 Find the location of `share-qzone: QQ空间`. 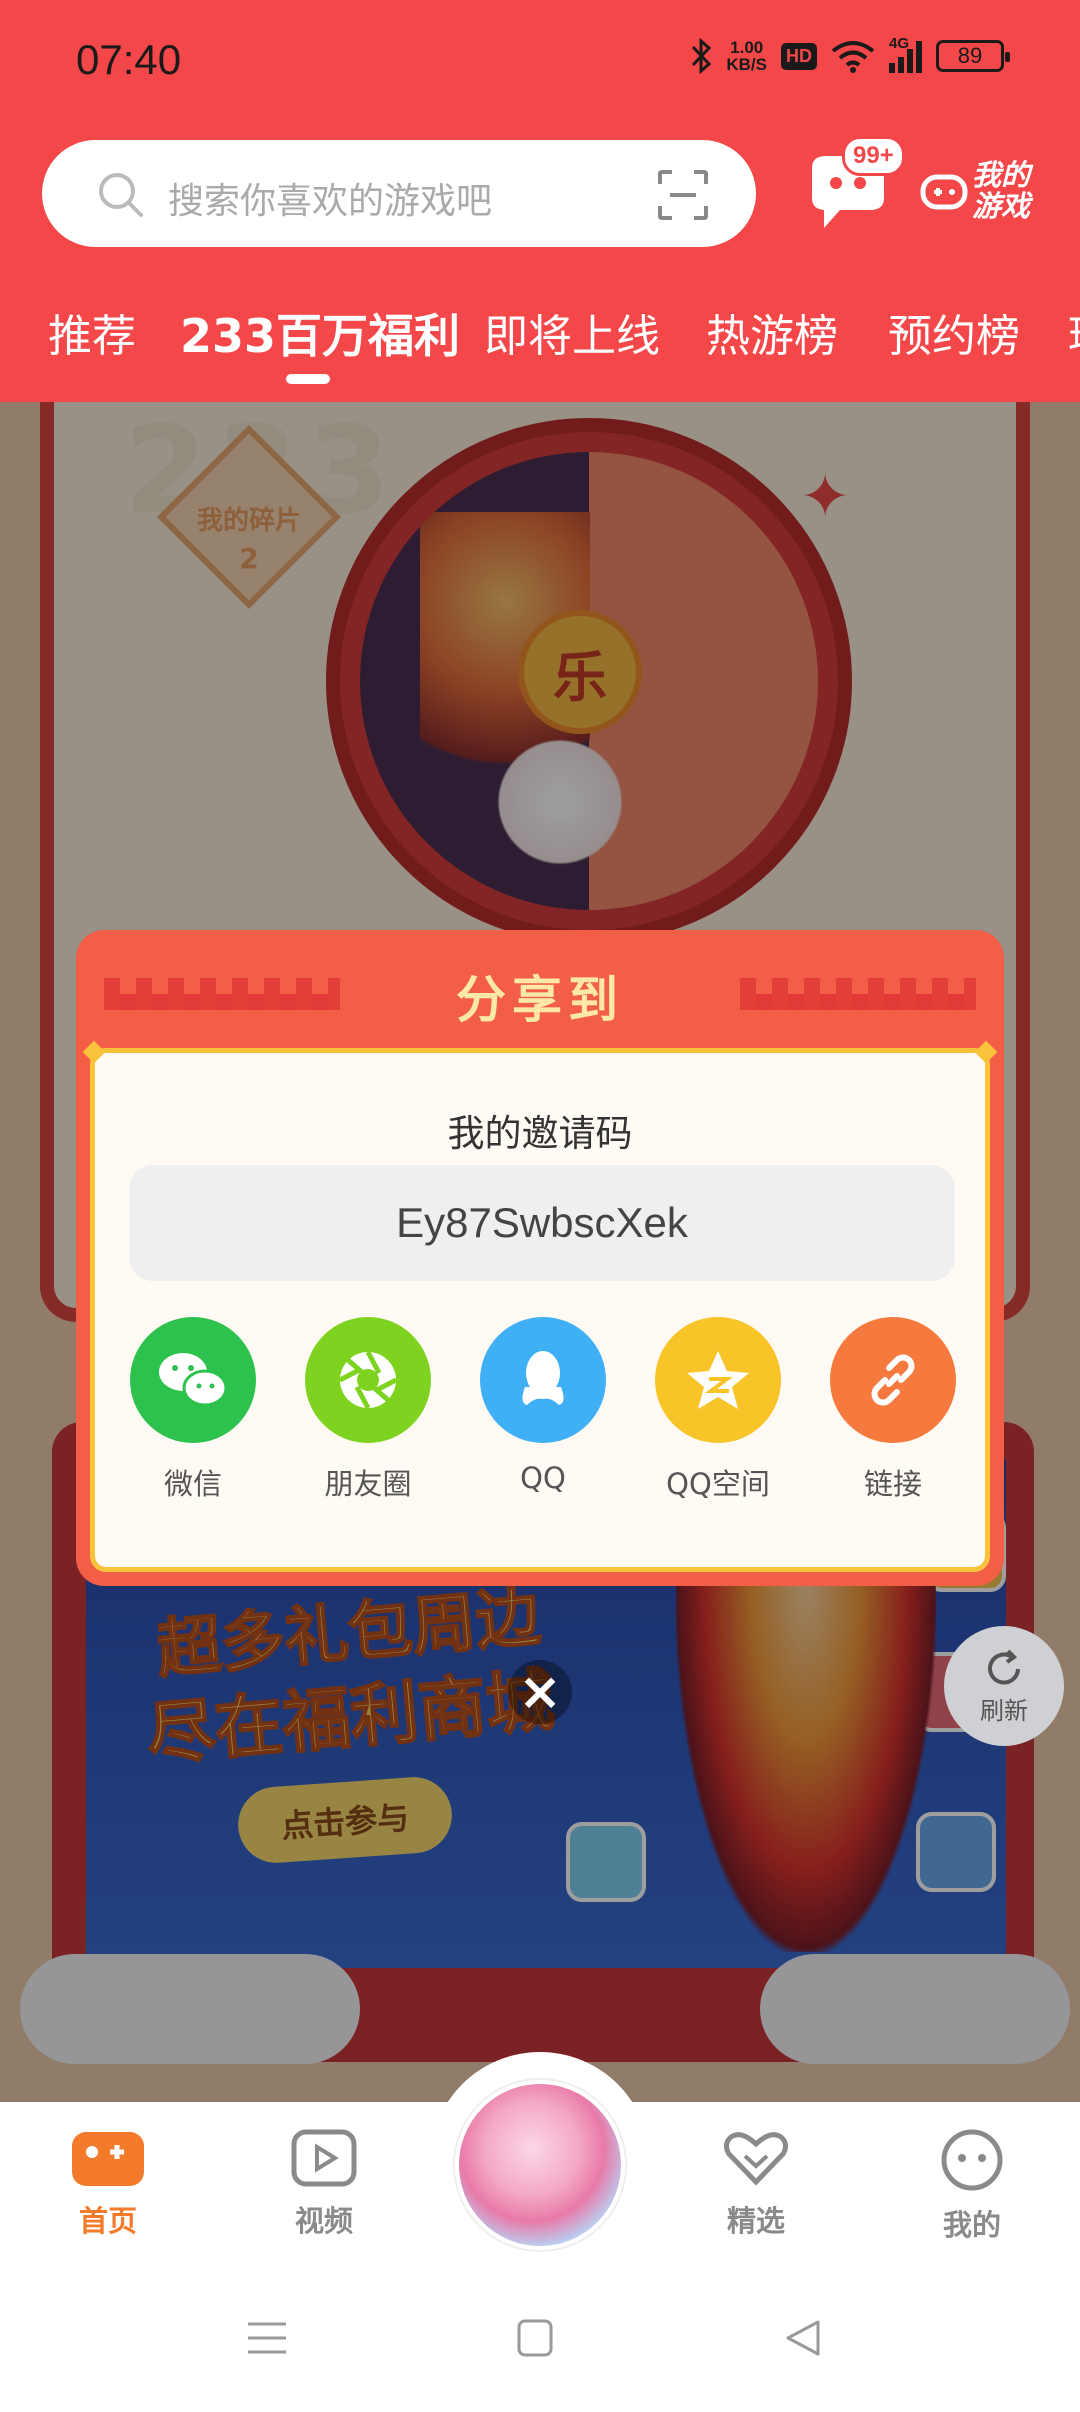

share-qzone: QQ空间 is located at coordinates (718, 1410).